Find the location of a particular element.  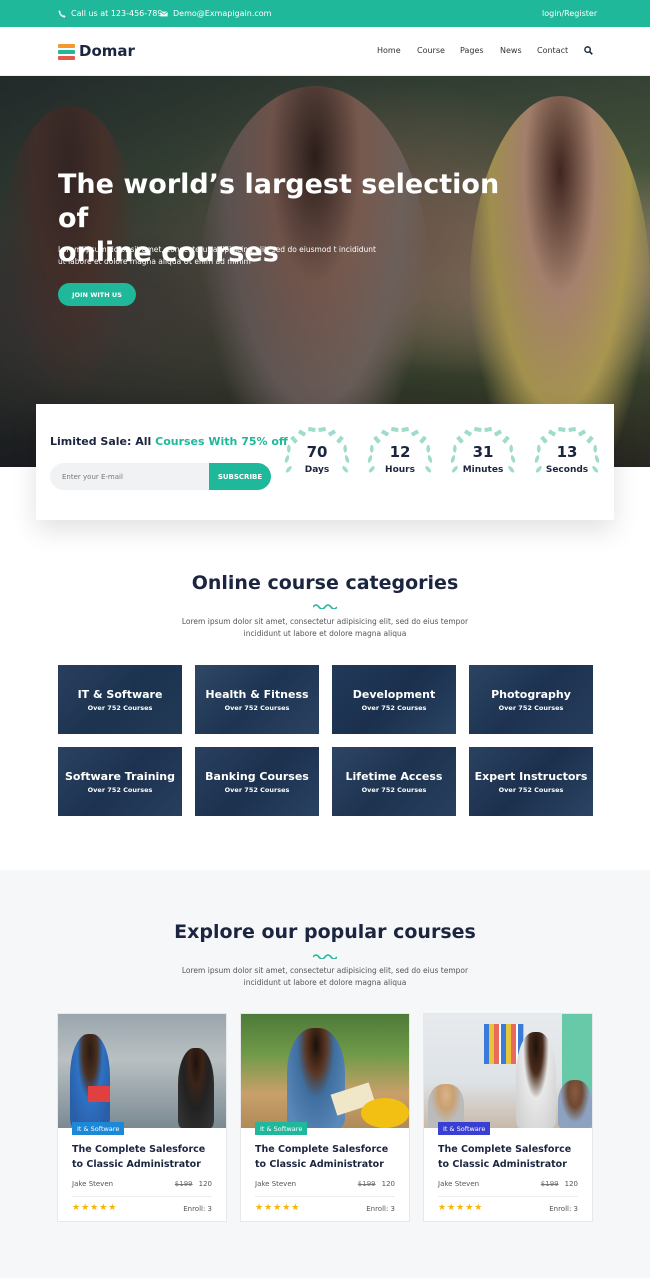

nav-pages: Pages is located at coordinates (472, 50).